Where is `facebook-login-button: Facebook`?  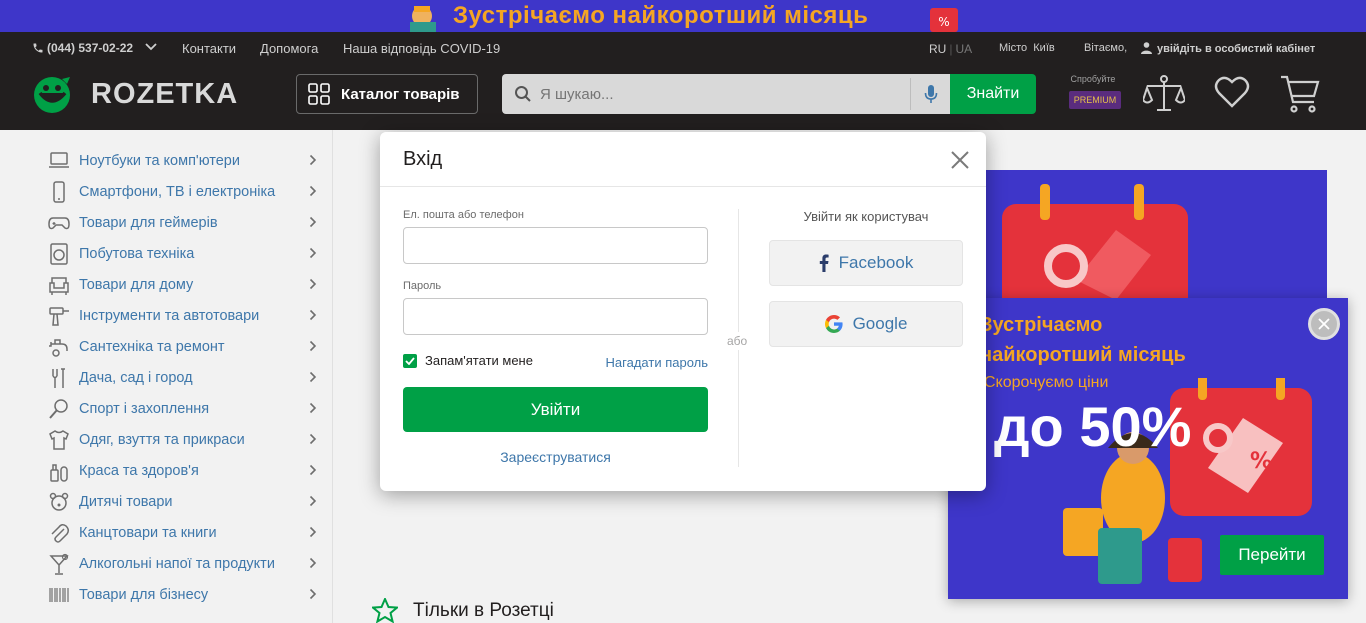 facebook-login-button: Facebook is located at coordinates (866, 263).